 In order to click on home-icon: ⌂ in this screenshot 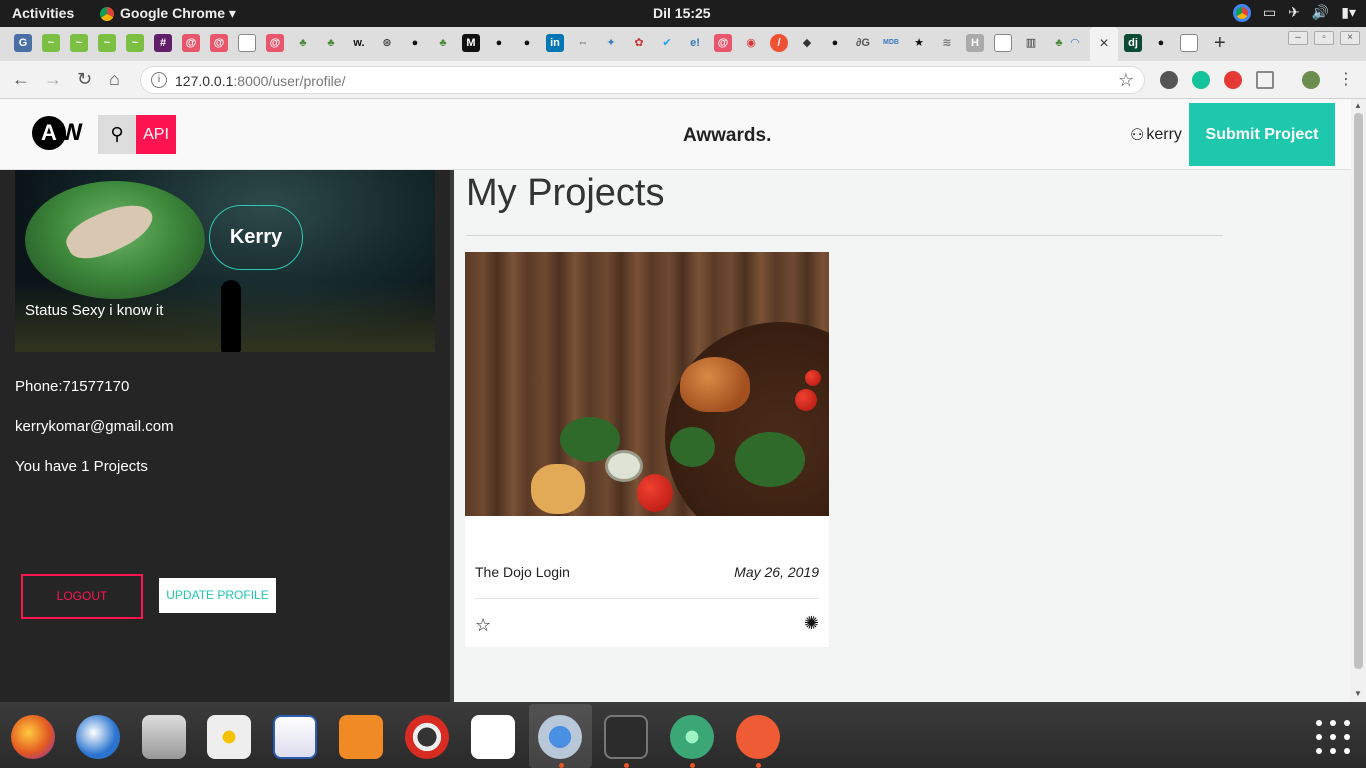, I will do `click(114, 79)`.